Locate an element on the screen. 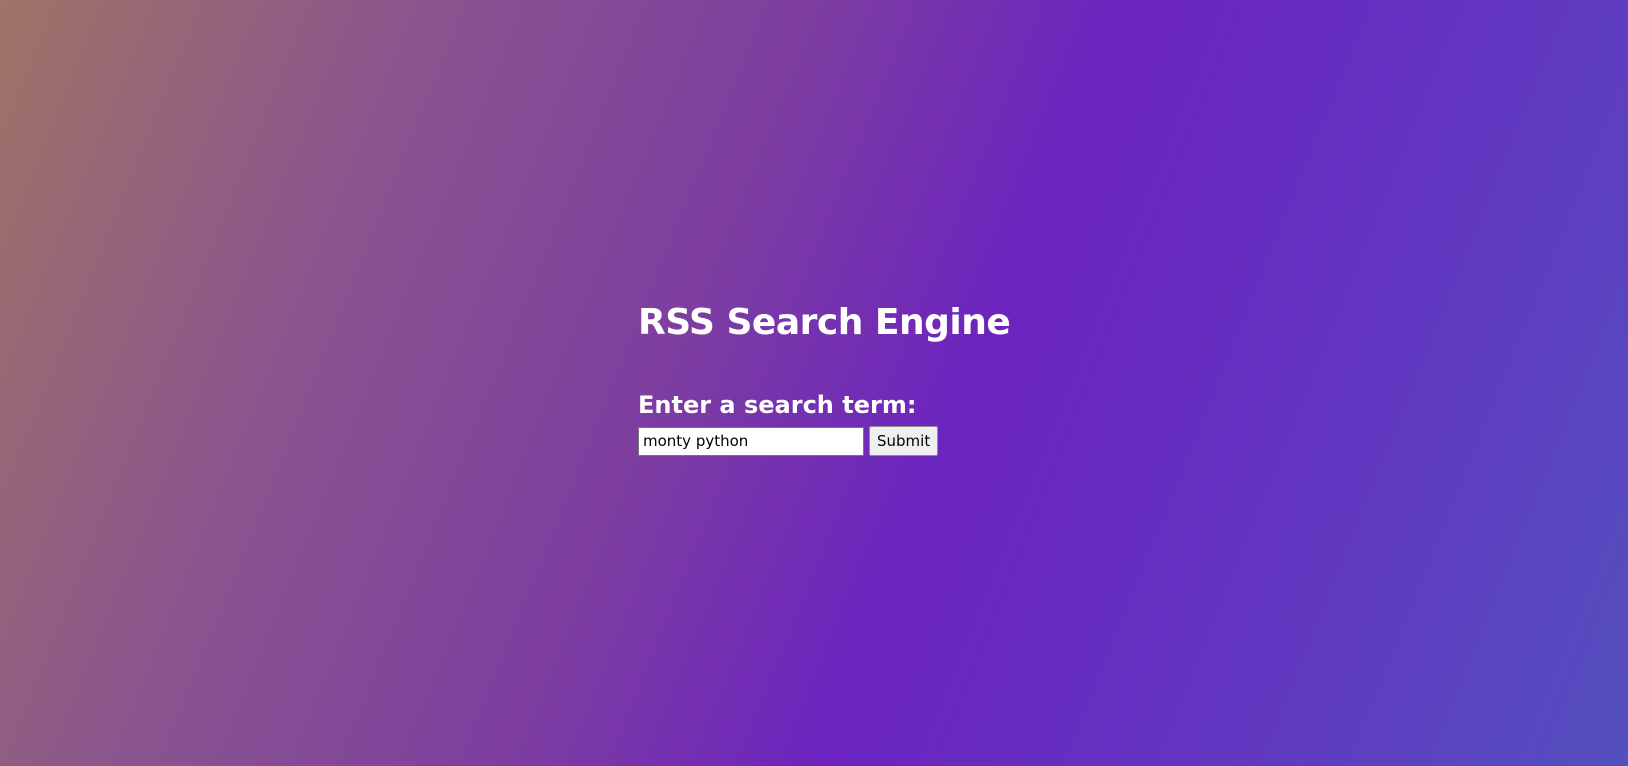 This screenshot has height=766, width=1628. search-form: Enter a search term: Submit is located at coordinates (848, 423).